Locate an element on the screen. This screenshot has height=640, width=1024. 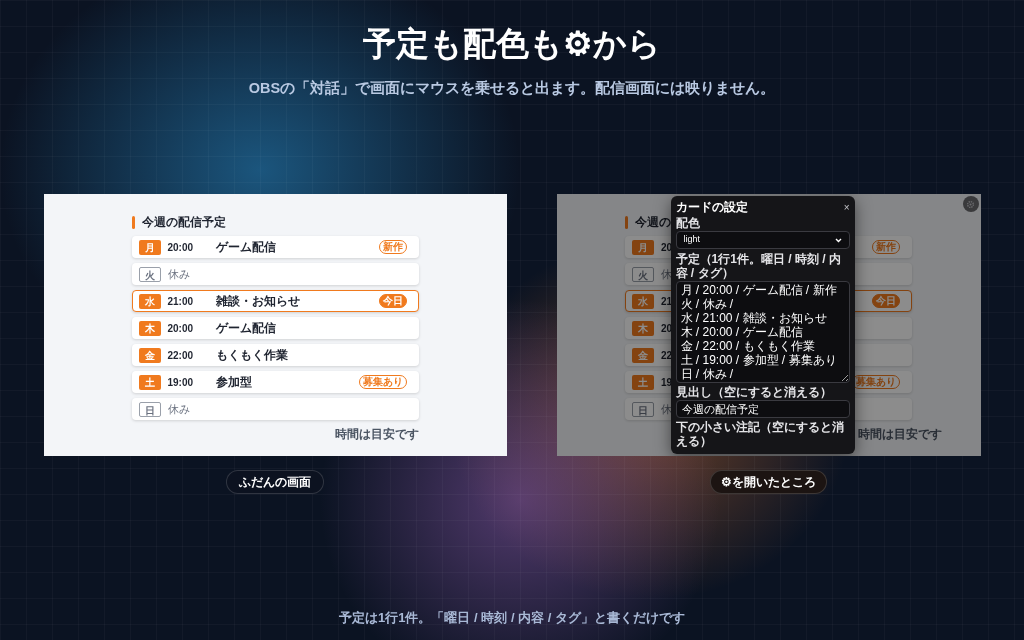
caption-pill: ふだんの画面 is located at coordinates (275, 482).